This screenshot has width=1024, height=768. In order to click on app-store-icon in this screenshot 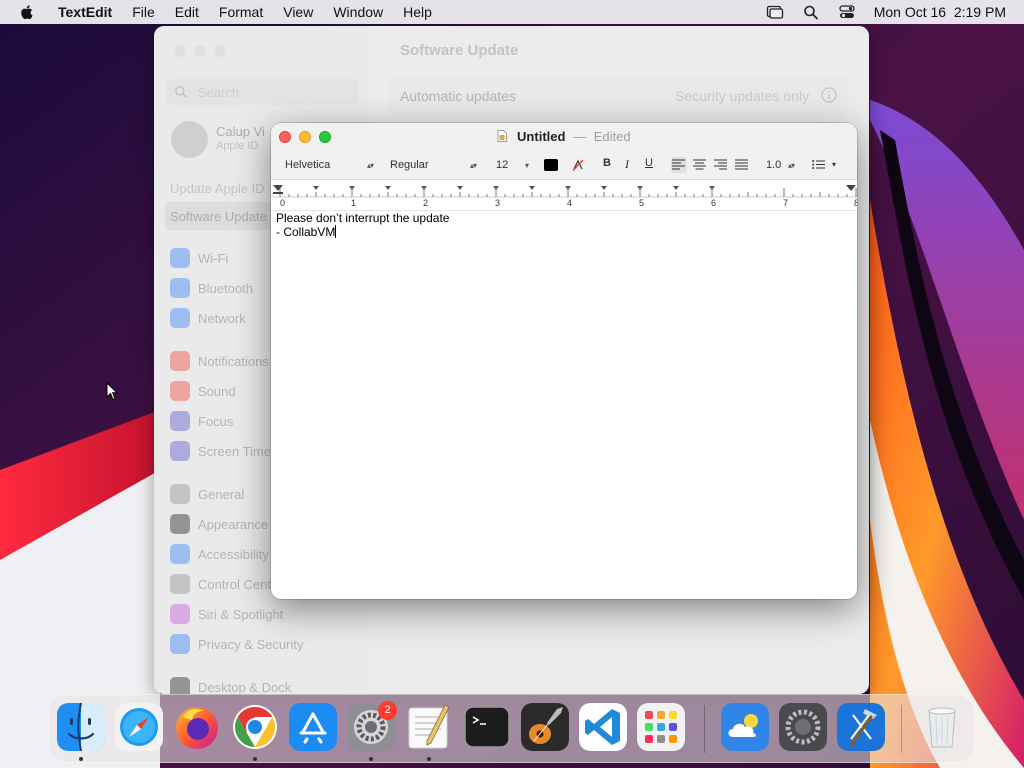, I will do `click(313, 727)`.